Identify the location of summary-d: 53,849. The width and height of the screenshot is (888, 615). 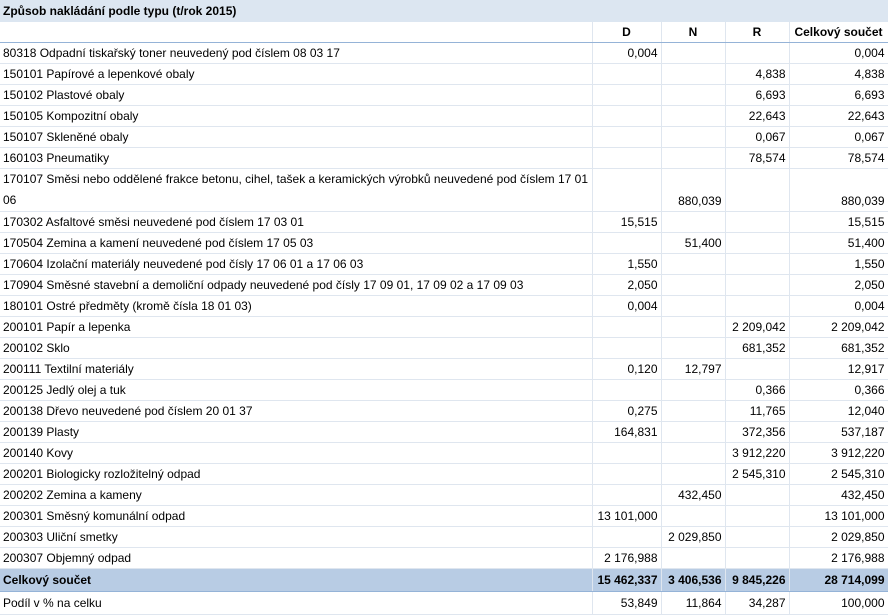
(627, 603).